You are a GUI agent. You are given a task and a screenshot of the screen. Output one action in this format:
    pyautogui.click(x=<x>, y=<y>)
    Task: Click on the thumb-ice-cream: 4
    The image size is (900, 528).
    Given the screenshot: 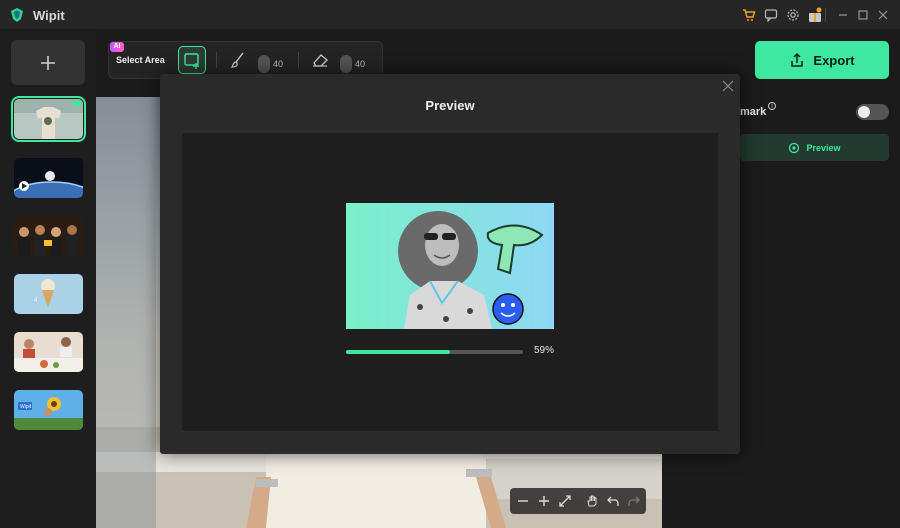 What is the action you would take?
    pyautogui.click(x=48, y=294)
    